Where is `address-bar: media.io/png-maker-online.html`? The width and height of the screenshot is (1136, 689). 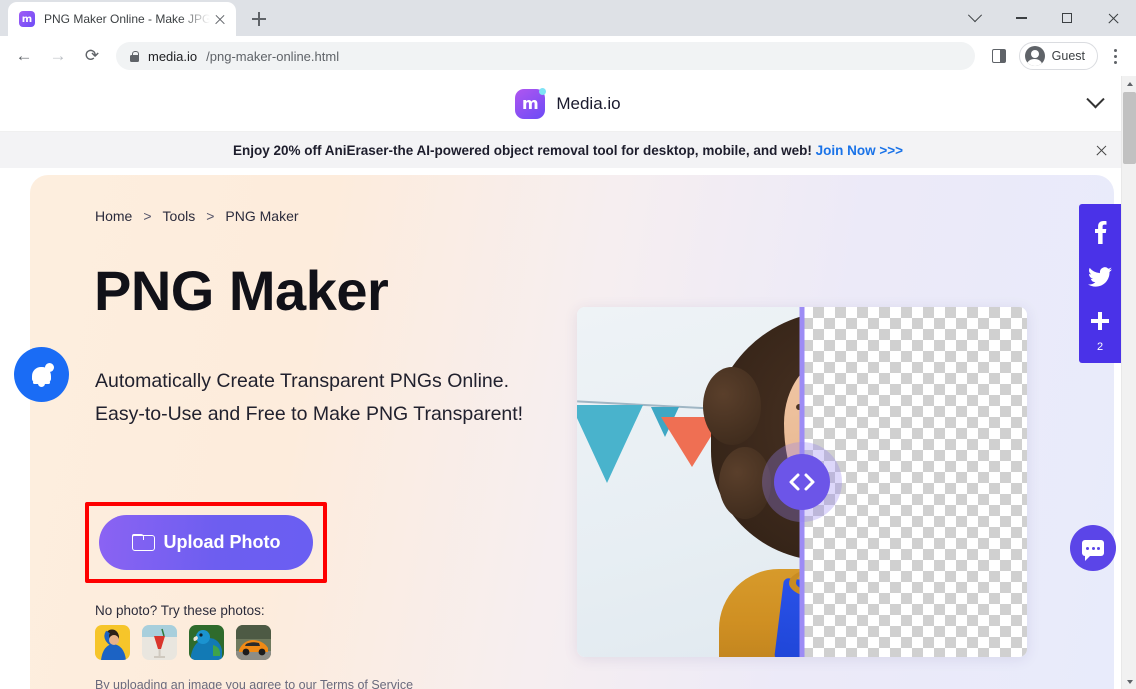
address-bar: media.io/png-maker-online.html is located at coordinates (545, 56).